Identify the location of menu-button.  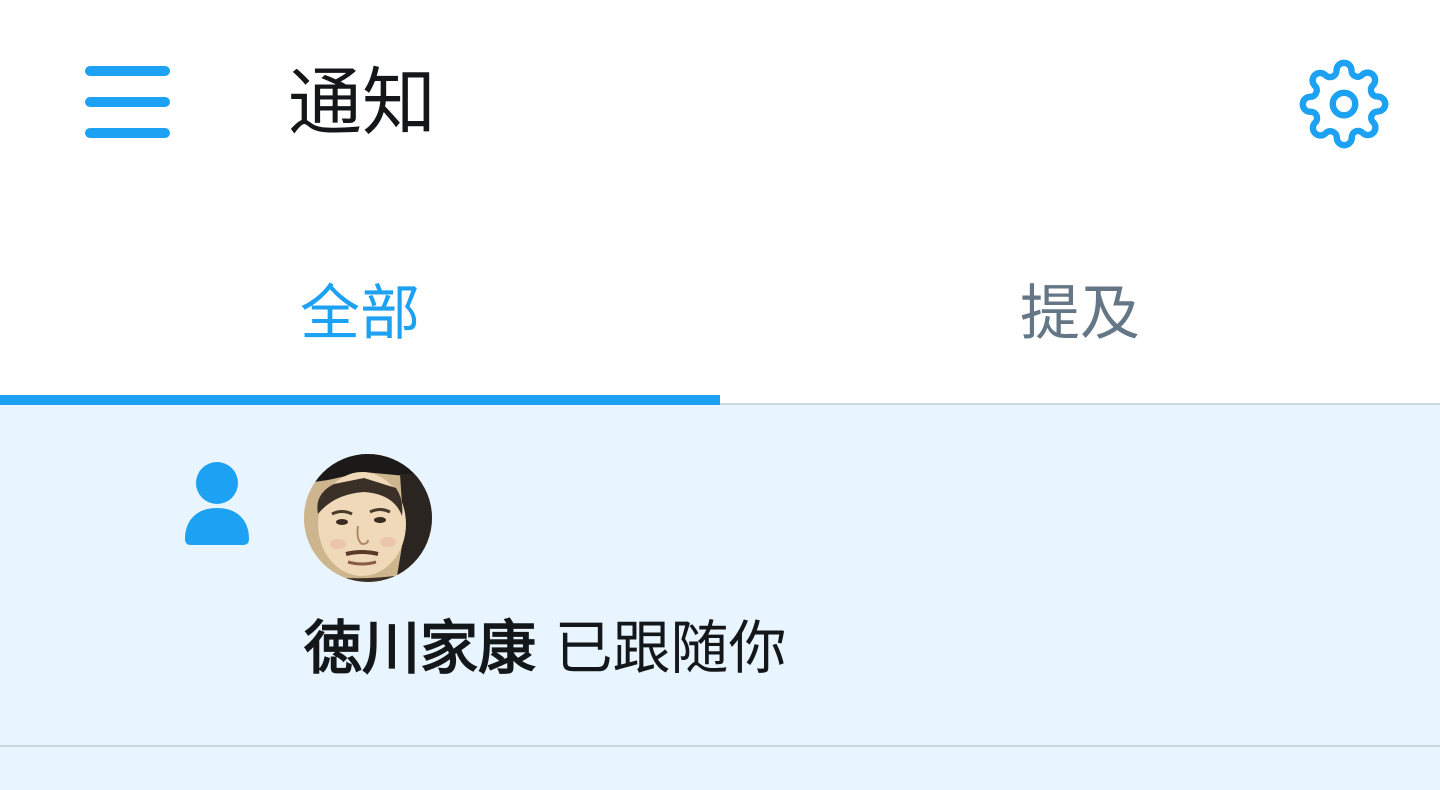
(128, 102).